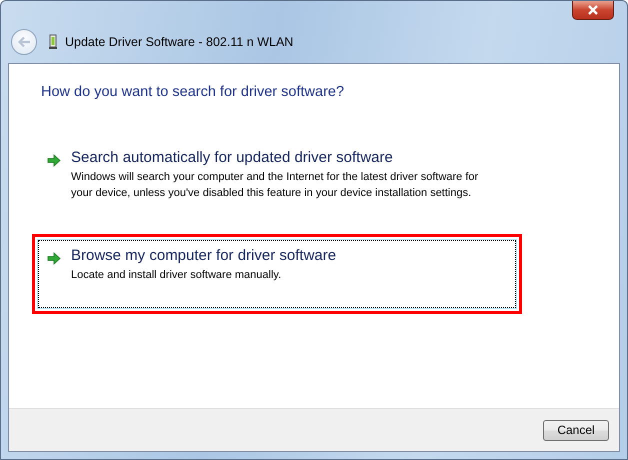 This screenshot has width=628, height=460. What do you see at coordinates (24, 42) in the screenshot?
I see `back-arrow-icon` at bounding box center [24, 42].